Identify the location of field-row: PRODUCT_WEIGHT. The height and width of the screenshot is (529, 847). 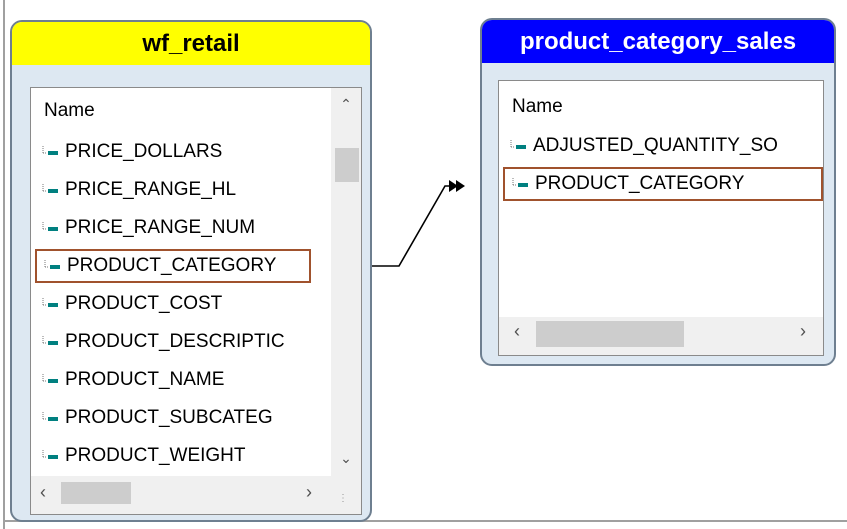
(173, 456).